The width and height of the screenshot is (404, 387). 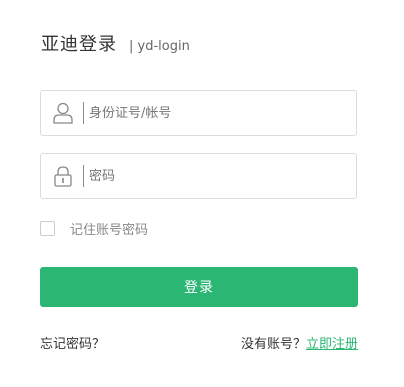 I want to click on login-button: 登录, so click(x=199, y=287).